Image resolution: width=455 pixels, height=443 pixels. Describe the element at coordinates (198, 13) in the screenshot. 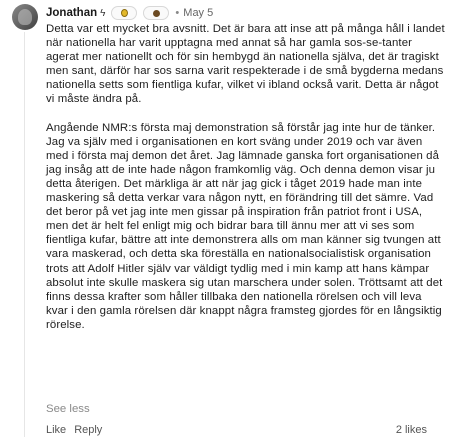

I see `comment-date: May 5` at that location.